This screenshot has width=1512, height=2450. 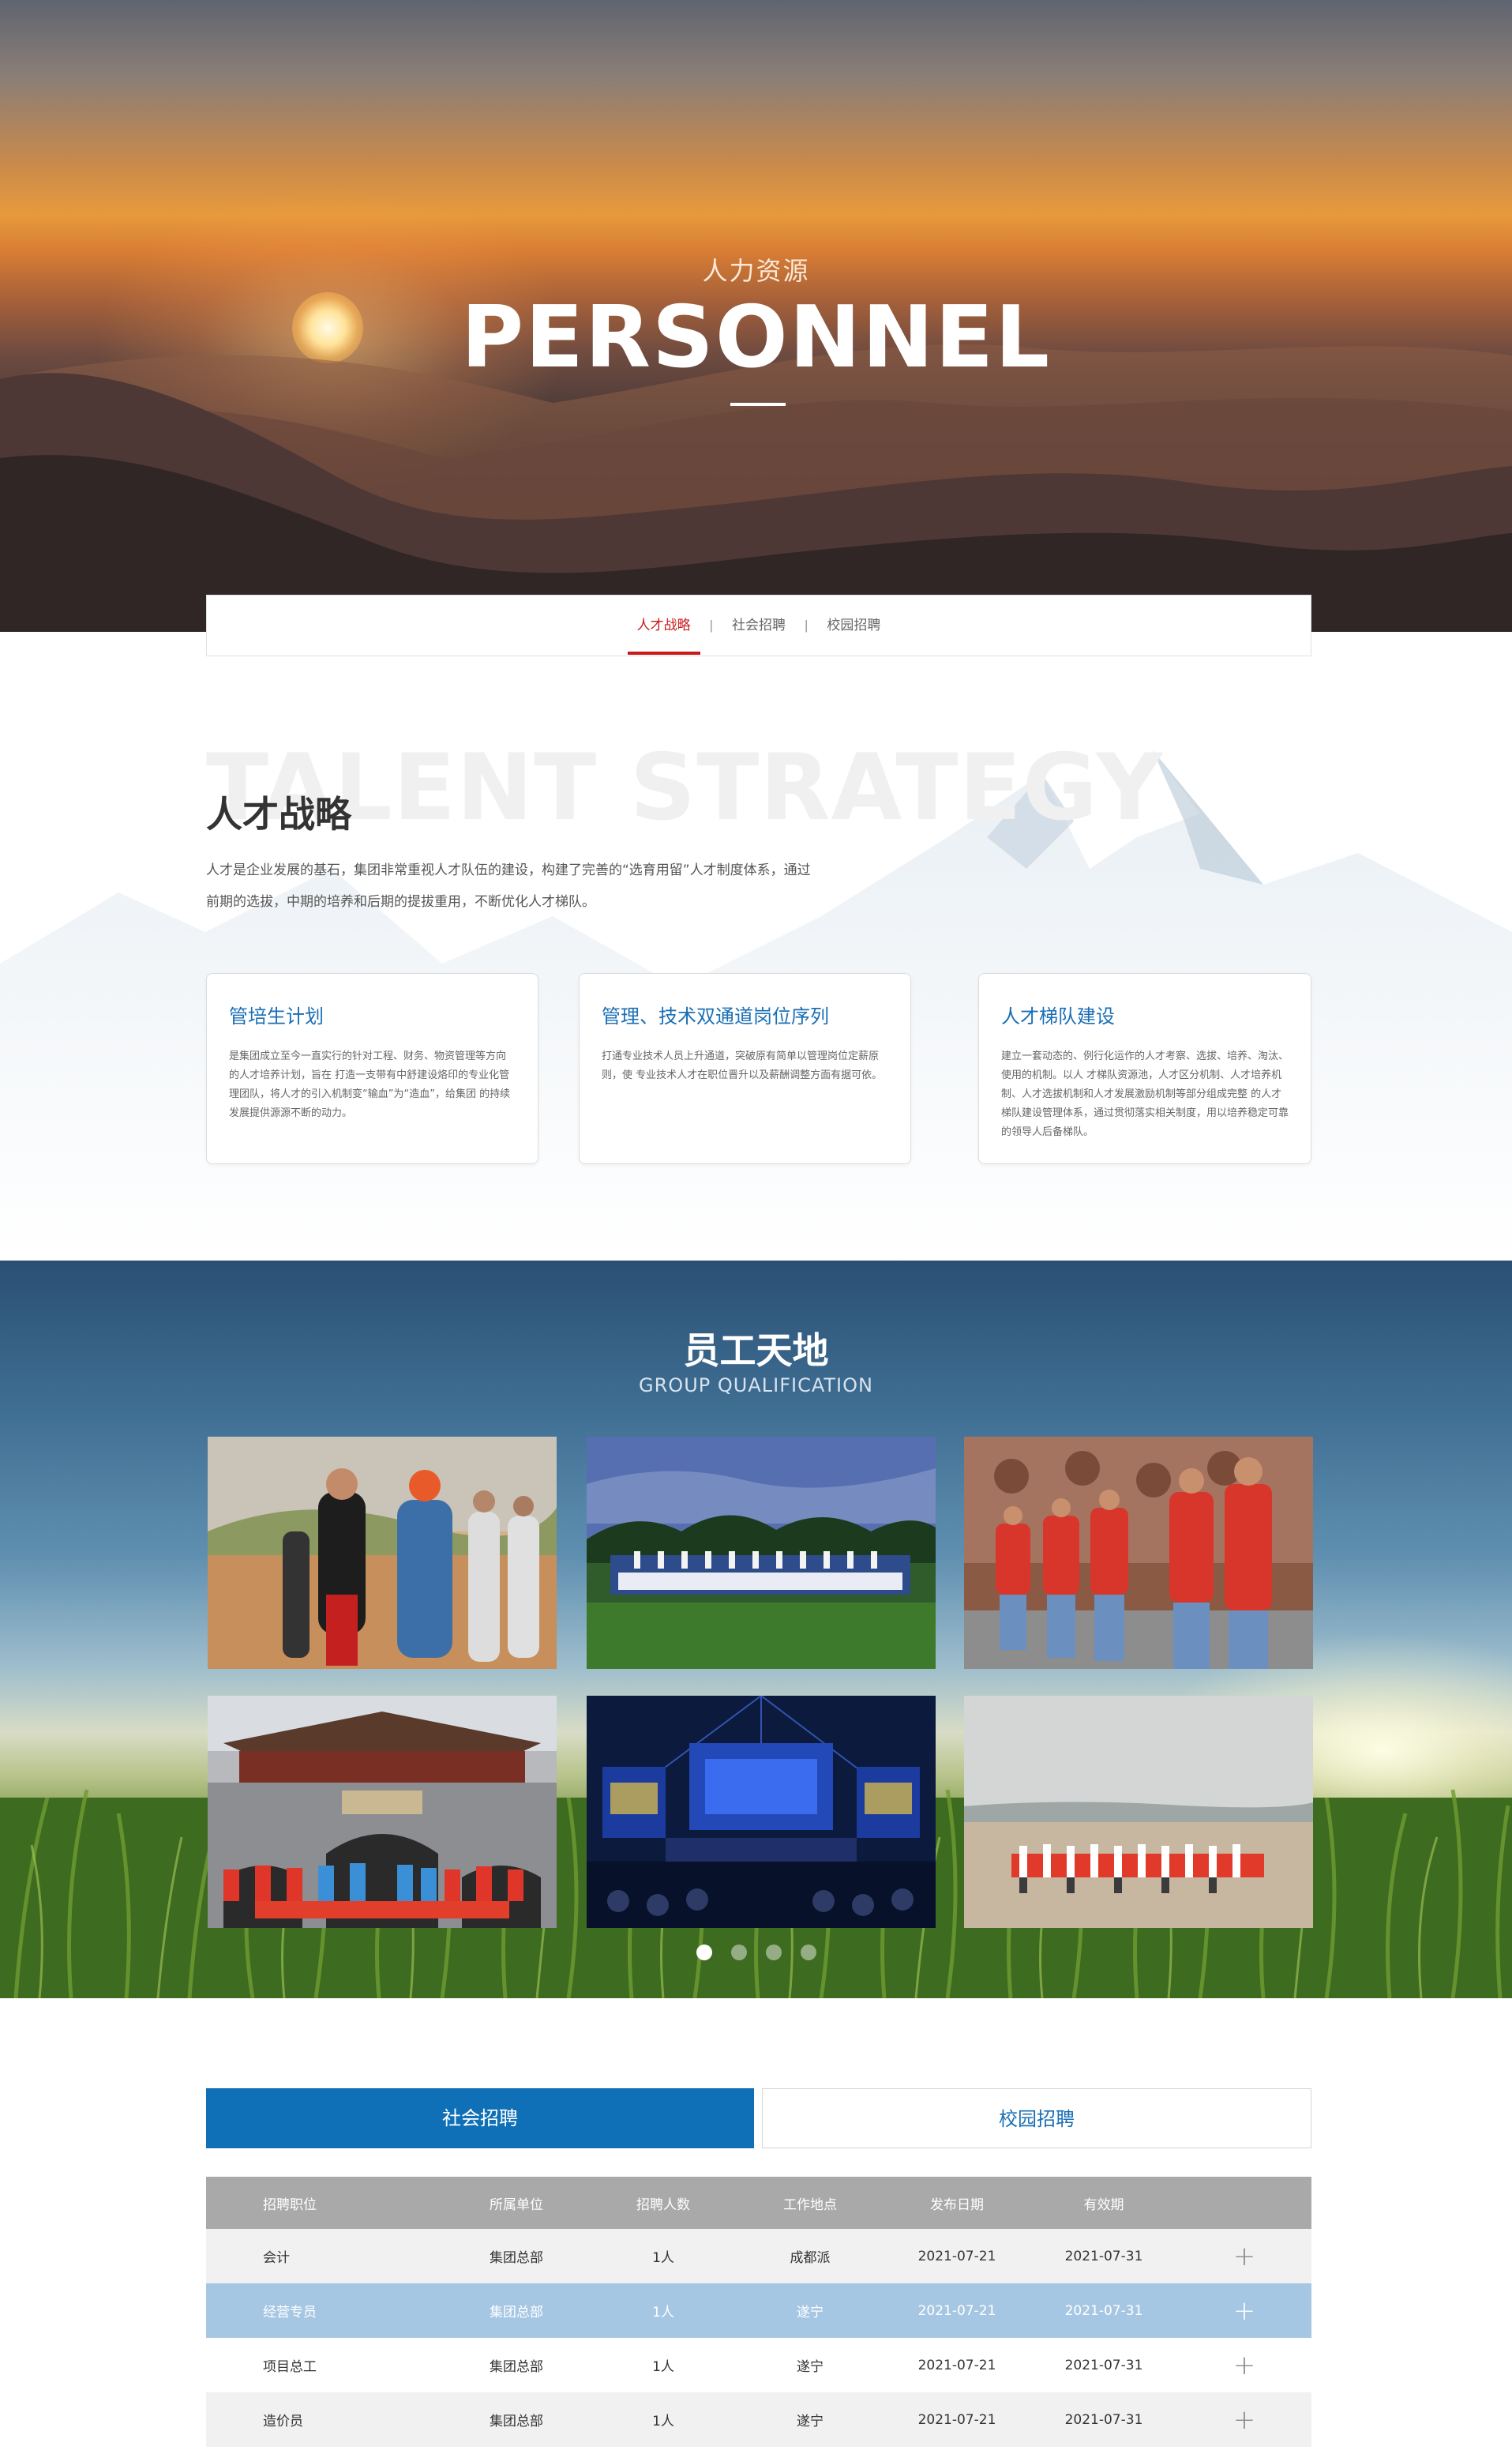 What do you see at coordinates (283, 2421) in the screenshot?
I see `cell-position: 造价员` at bounding box center [283, 2421].